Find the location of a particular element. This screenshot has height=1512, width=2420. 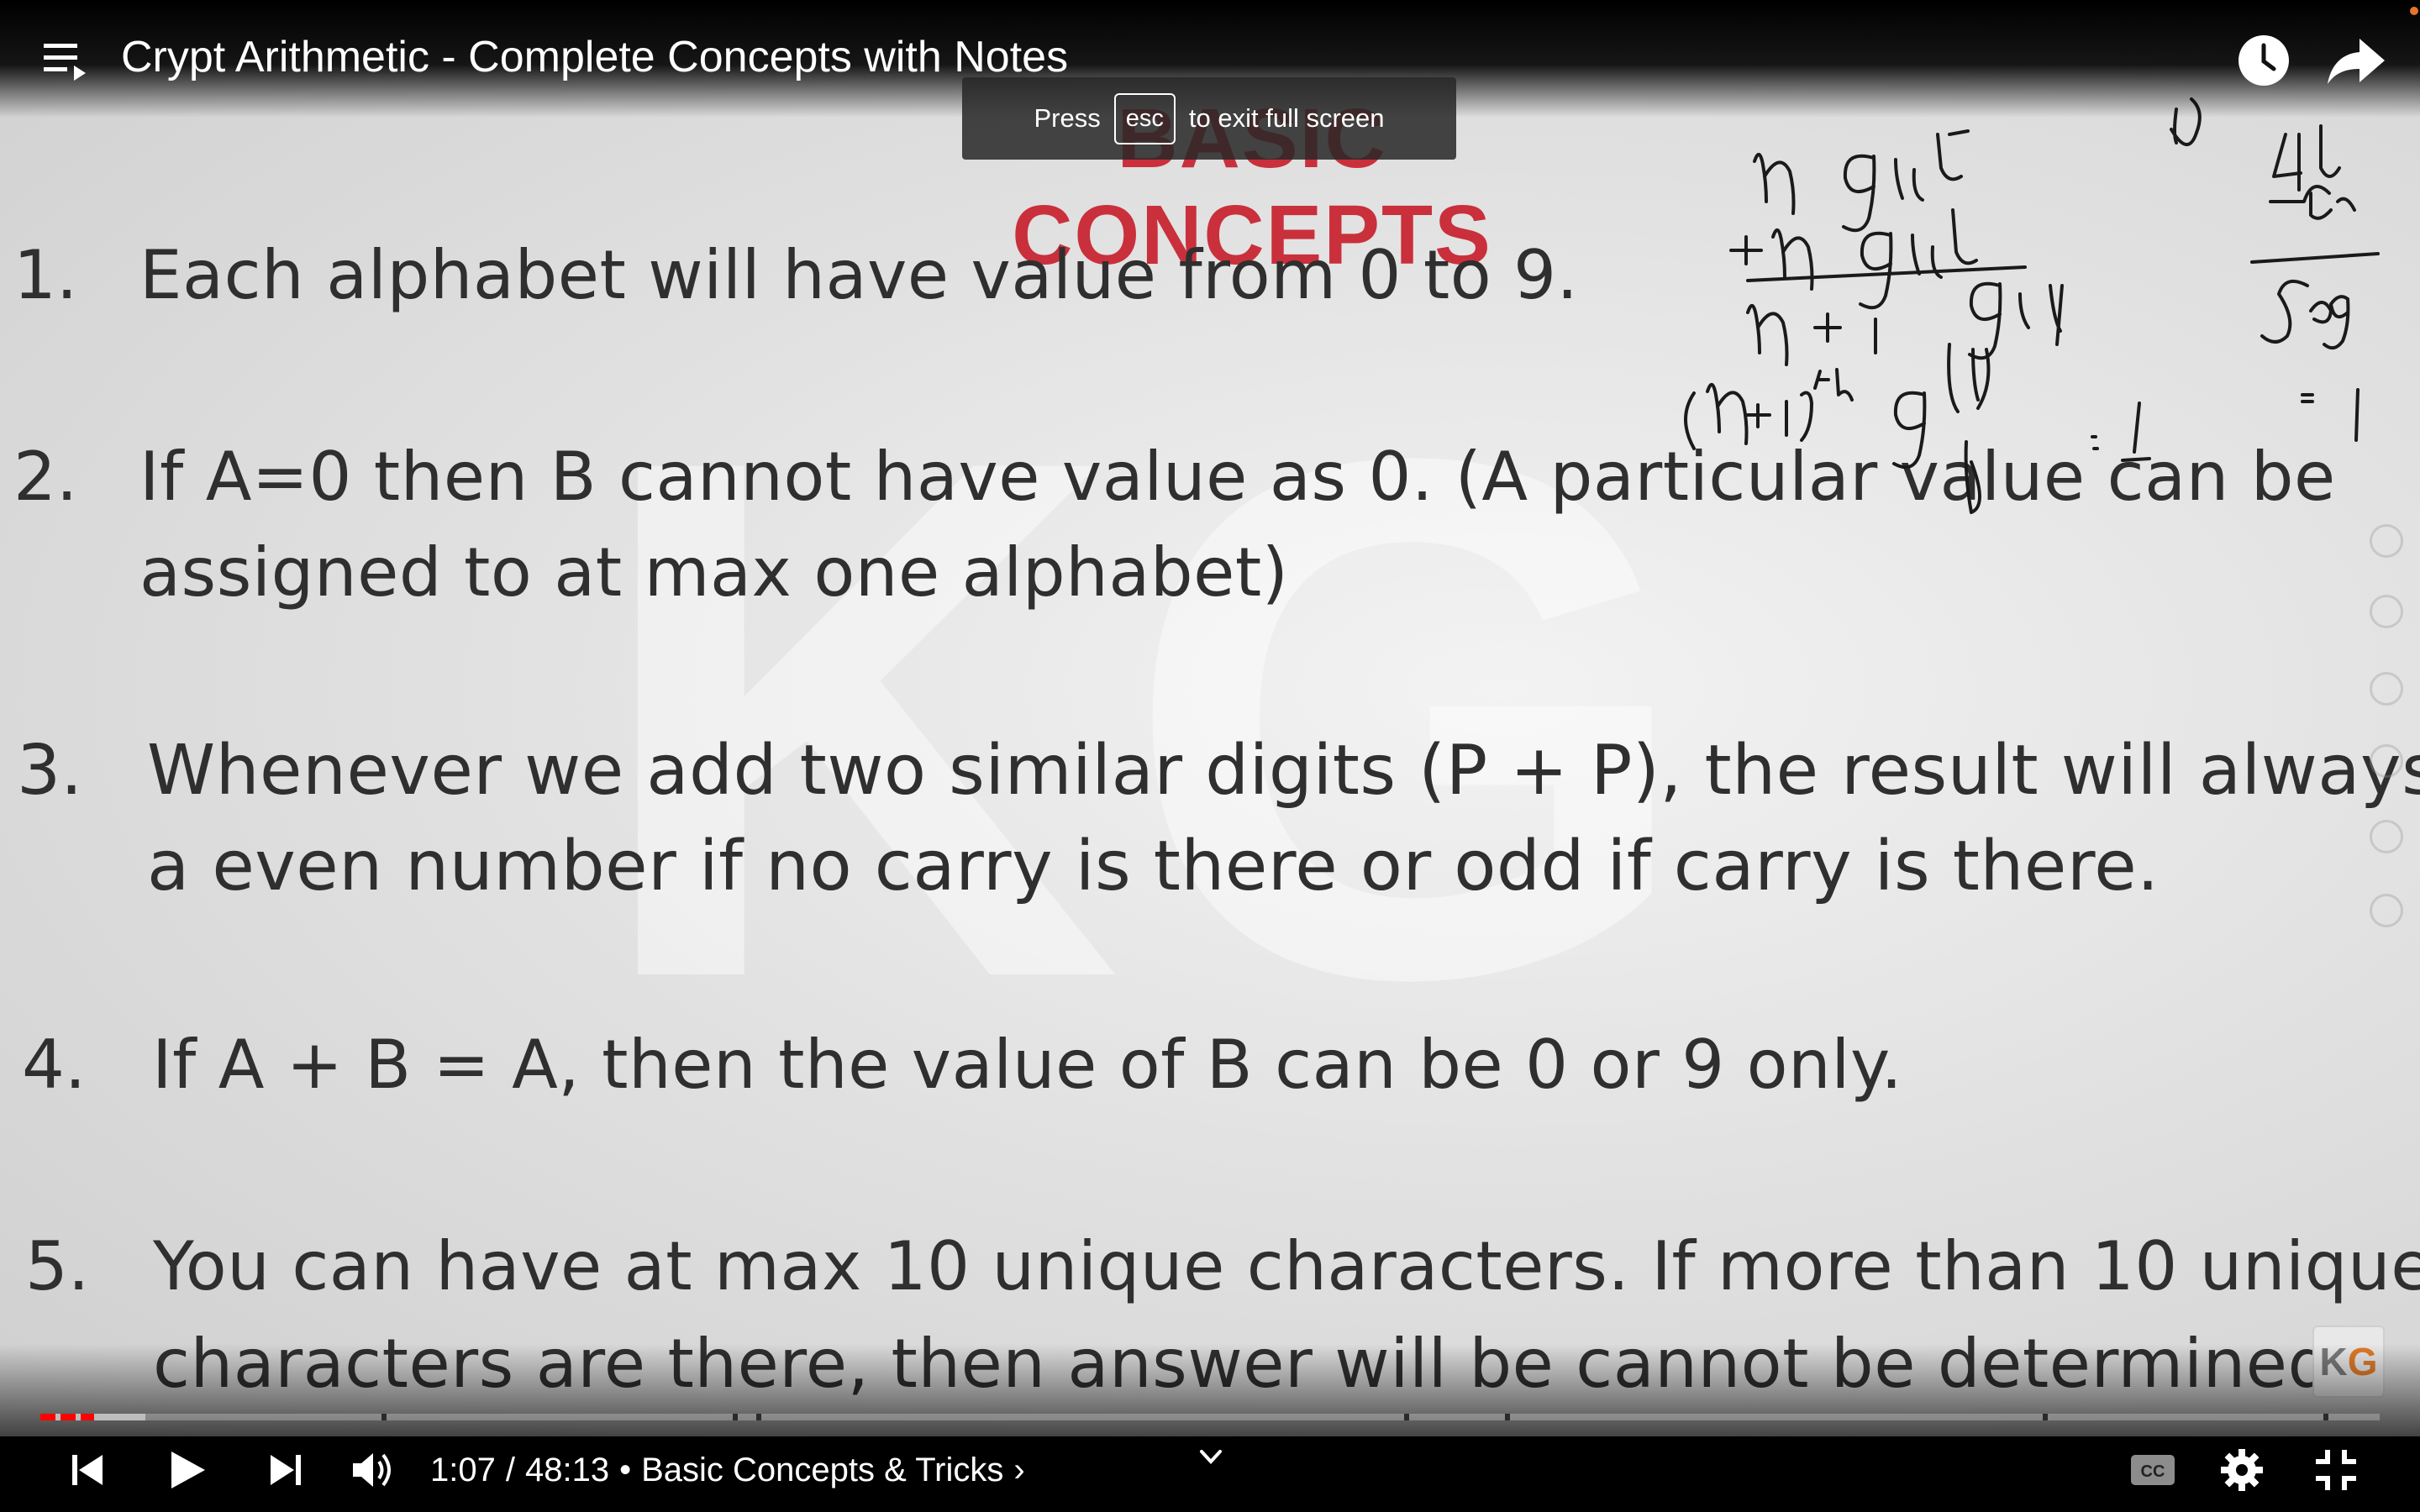

exit-fullscreen-icon is located at coordinates (2336, 1470).